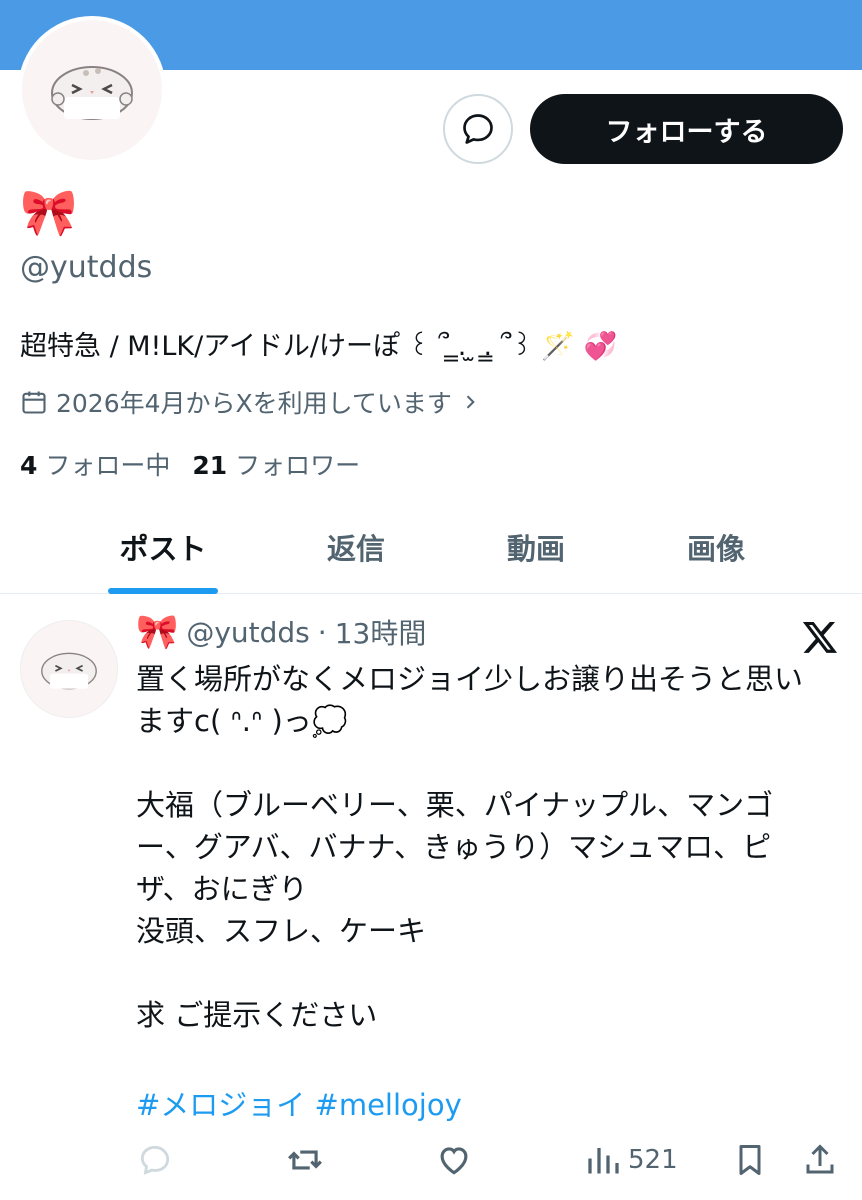  I want to click on profile-bio: 超特急 / M!LK/アイドル/けーぽ ꒰ ՞ ̳. ̫ .̳ ՞꒱ 🪄 💞, so click(319, 346).